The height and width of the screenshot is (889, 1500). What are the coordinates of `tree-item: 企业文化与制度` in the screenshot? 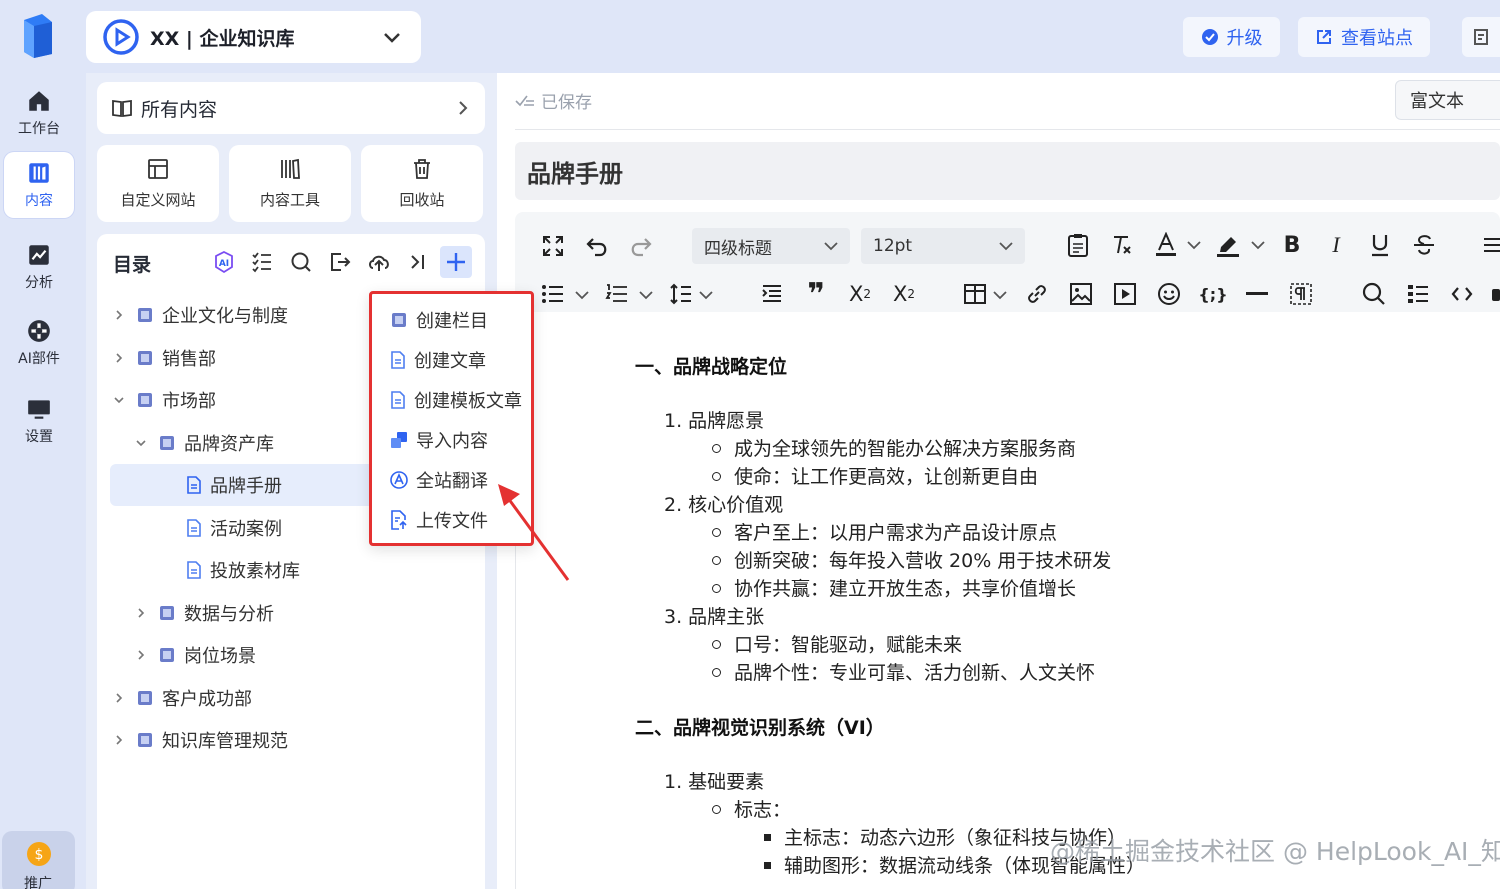 It's located at (242, 315).